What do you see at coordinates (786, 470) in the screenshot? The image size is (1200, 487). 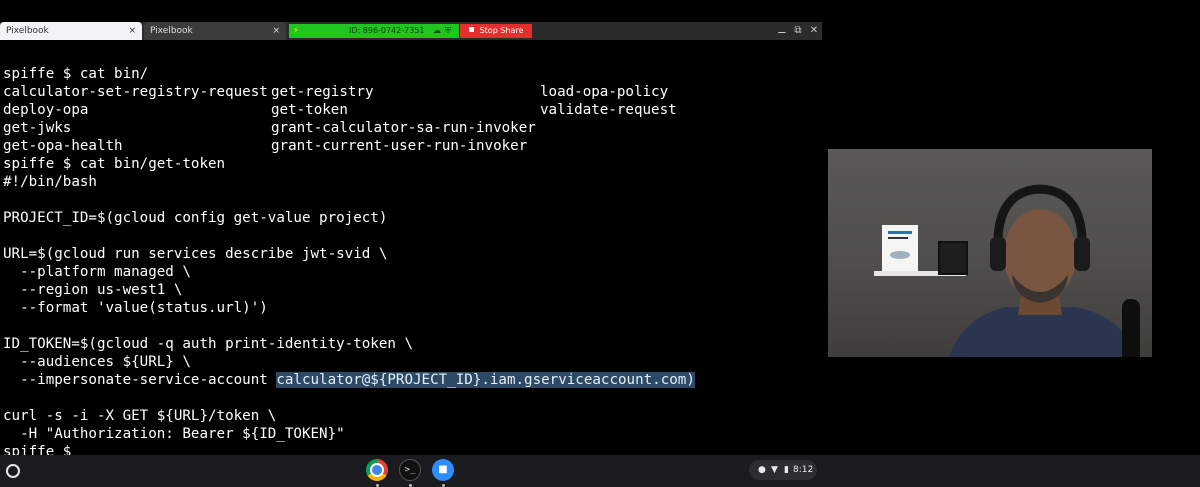 I see `battery-icon: ▮` at bounding box center [786, 470].